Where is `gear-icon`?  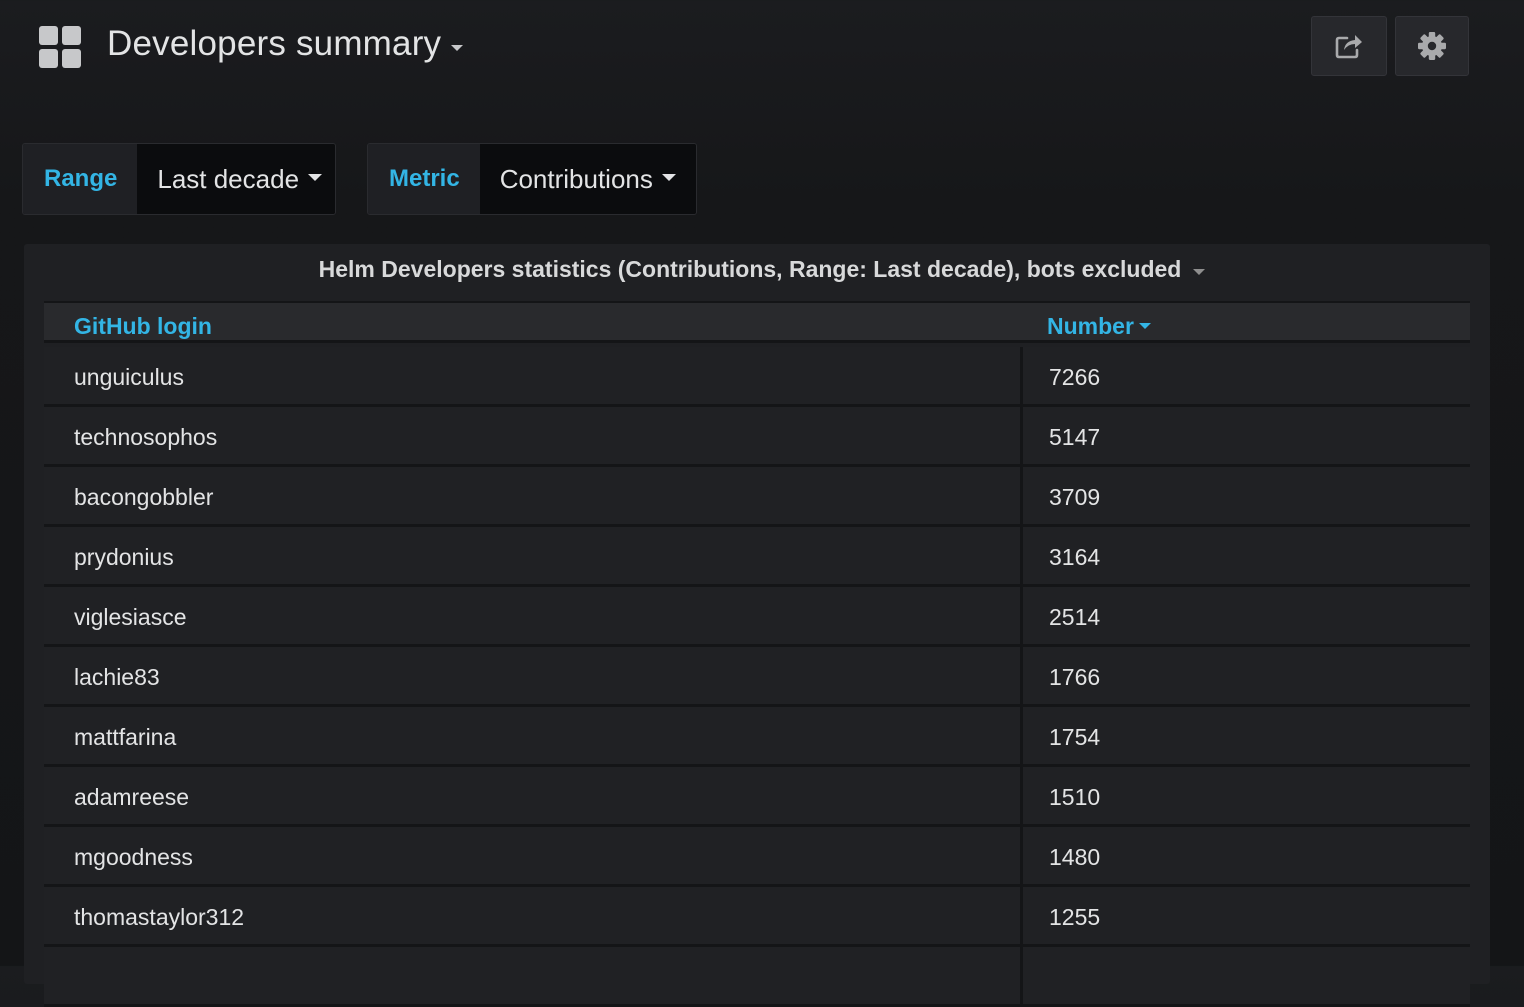
gear-icon is located at coordinates (1432, 46).